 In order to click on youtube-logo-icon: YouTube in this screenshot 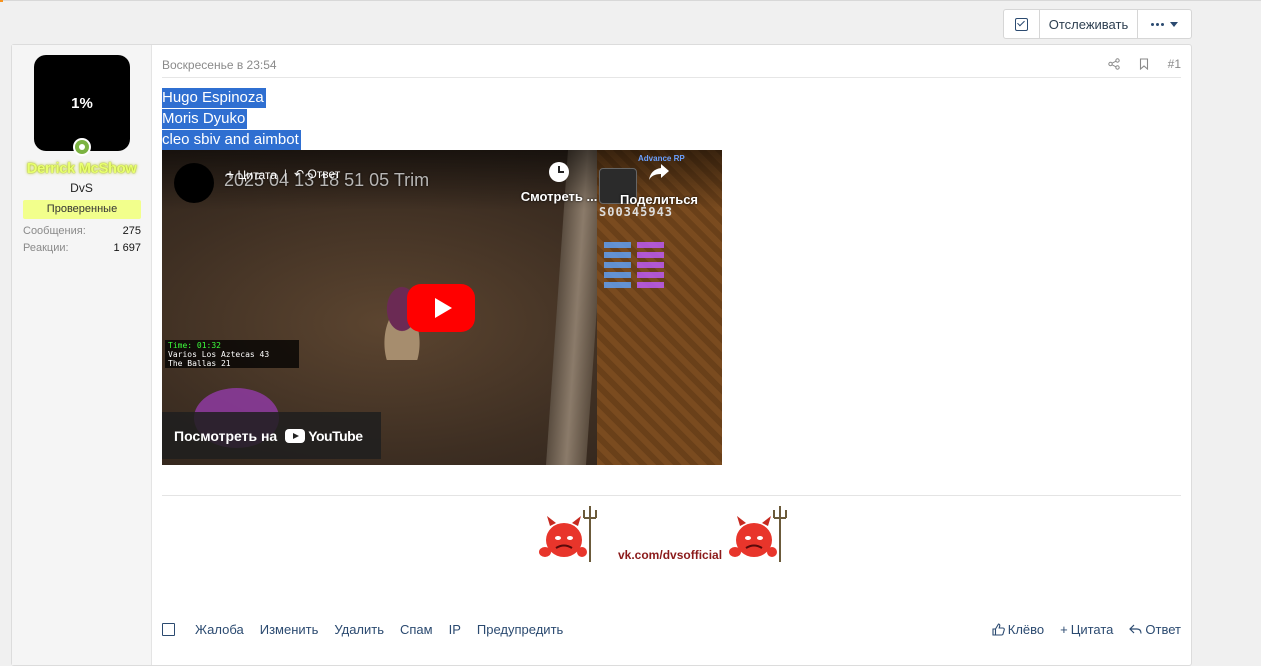, I will do `click(324, 435)`.